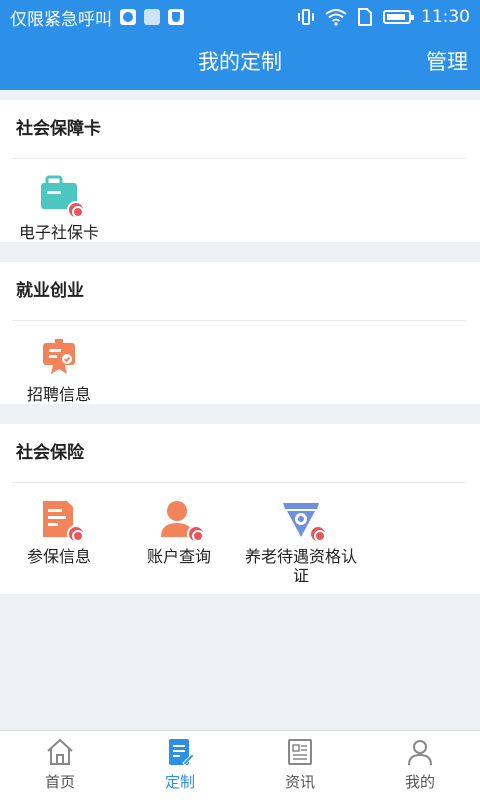 The width and height of the screenshot is (480, 800). I want to click on section-title: 就业创业, so click(50, 291).